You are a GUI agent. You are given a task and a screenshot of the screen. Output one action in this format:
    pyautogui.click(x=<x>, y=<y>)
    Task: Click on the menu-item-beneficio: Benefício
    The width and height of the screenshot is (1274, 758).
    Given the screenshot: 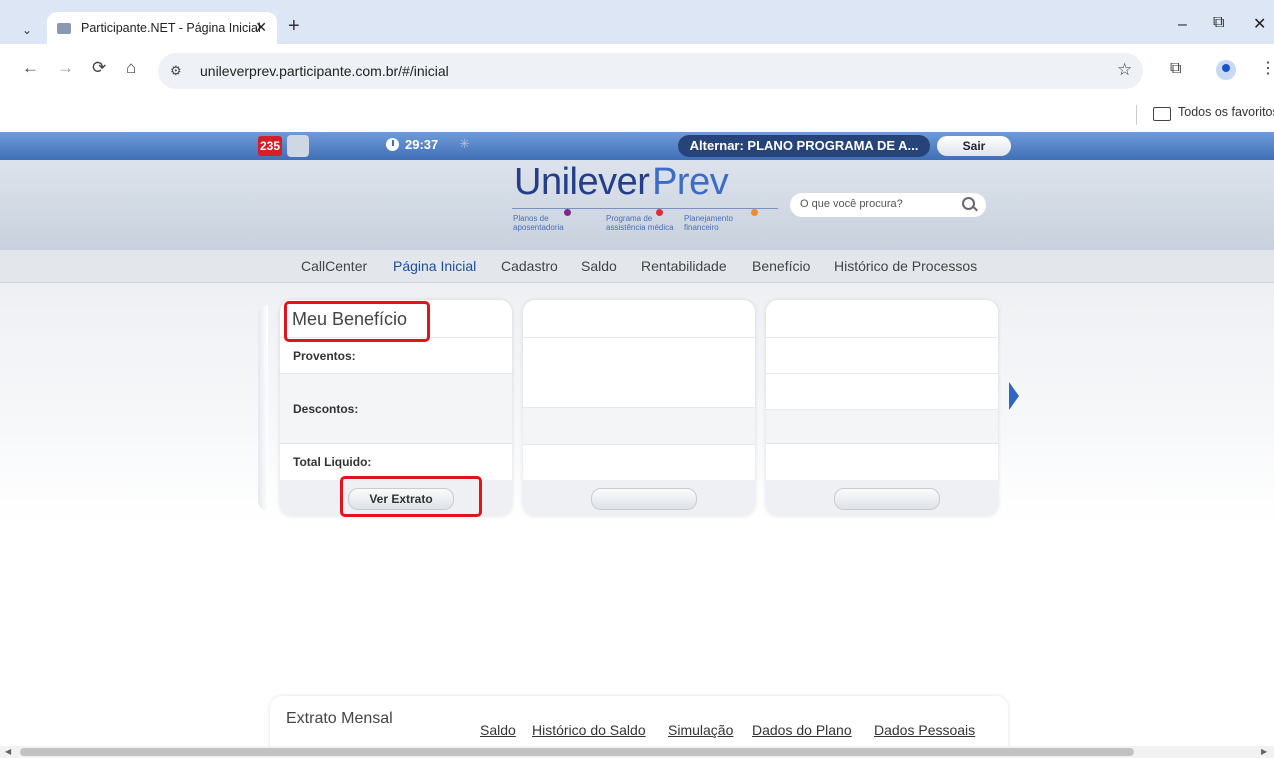 What is the action you would take?
    pyautogui.click(x=781, y=266)
    